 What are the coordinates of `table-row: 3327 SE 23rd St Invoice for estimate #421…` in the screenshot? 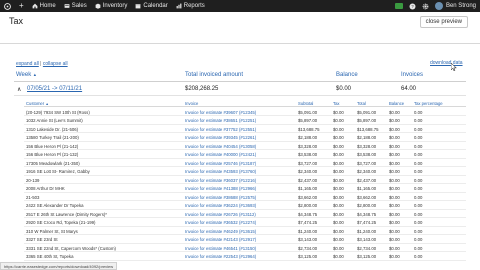 It's located at (245, 240).